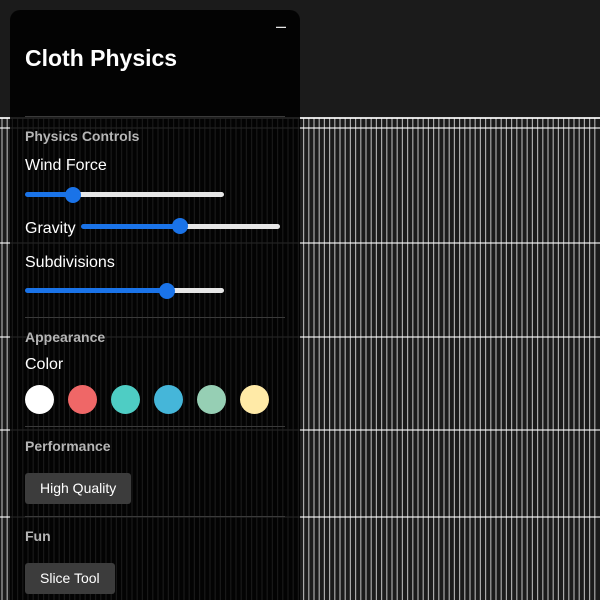 The width and height of the screenshot is (600, 600). Describe the element at coordinates (254, 399) in the screenshot. I see `color-swatch-cream` at that location.